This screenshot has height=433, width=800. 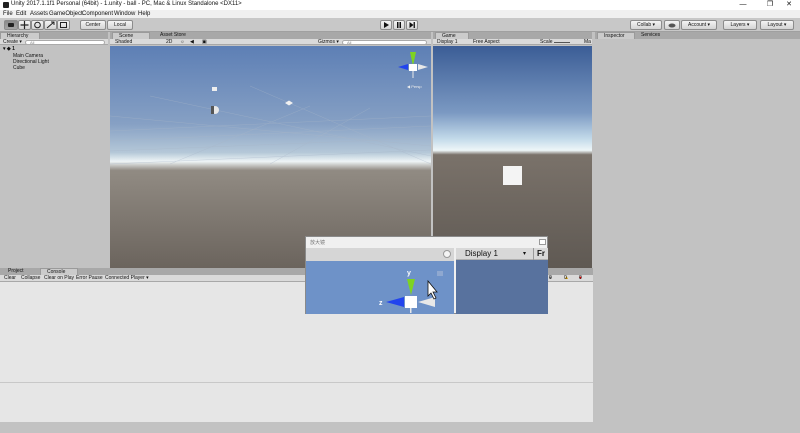 I want to click on scale-tool-button, so click(x=50, y=25).